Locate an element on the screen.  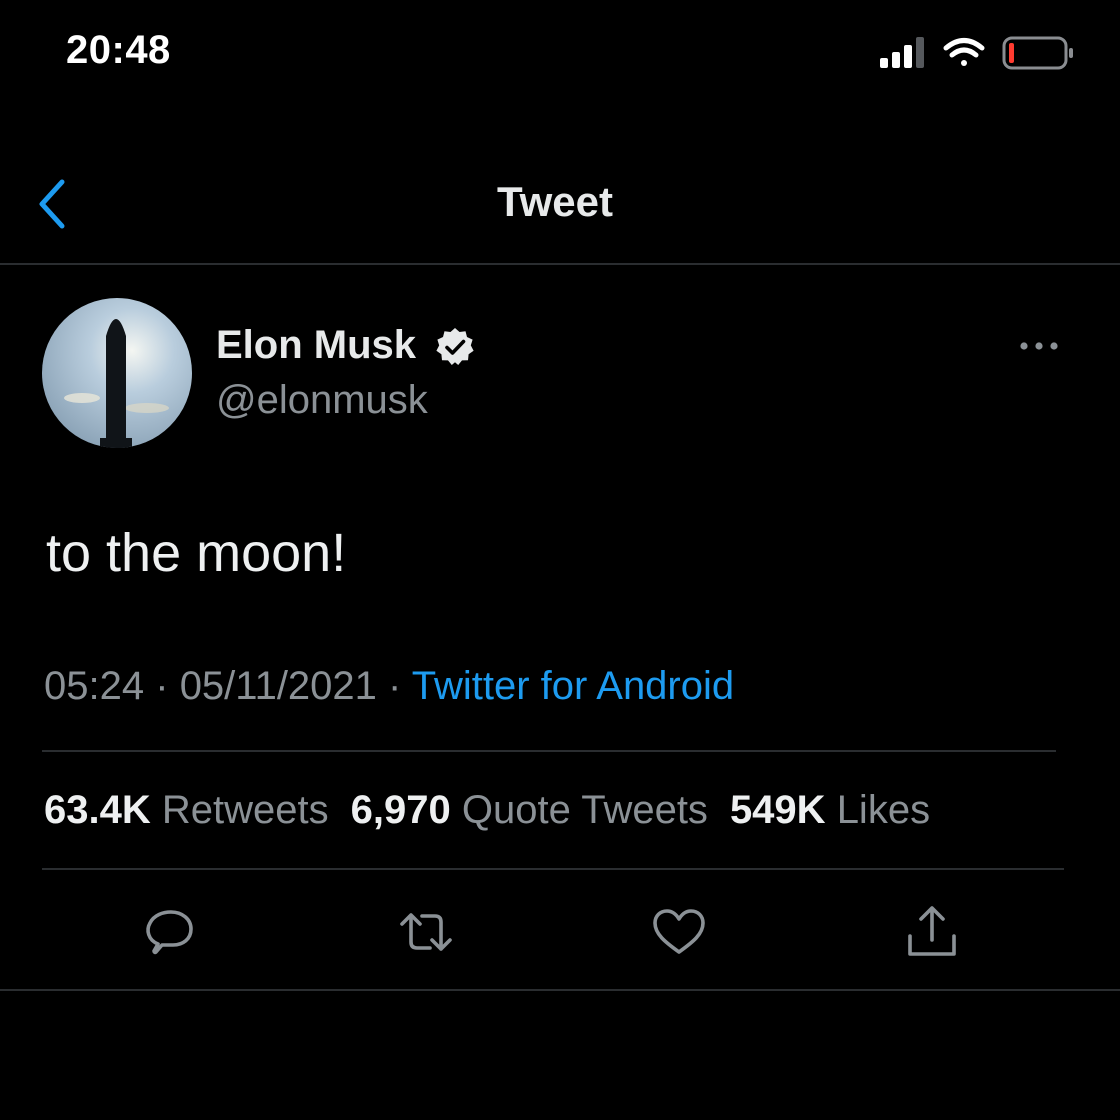
starship-silhouette-avatar is located at coordinates (117, 373).